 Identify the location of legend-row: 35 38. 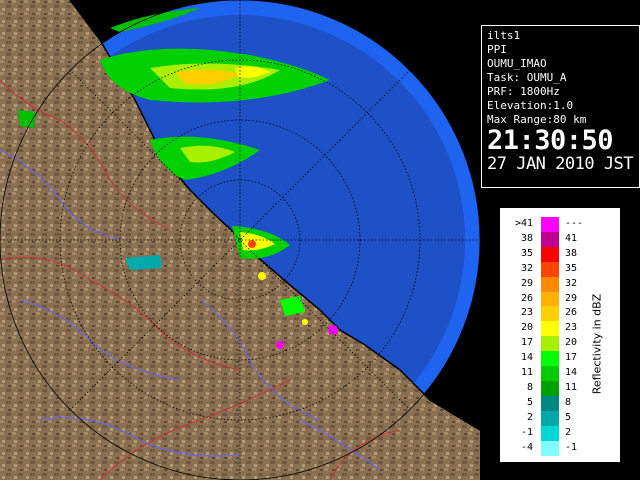
(549, 254).